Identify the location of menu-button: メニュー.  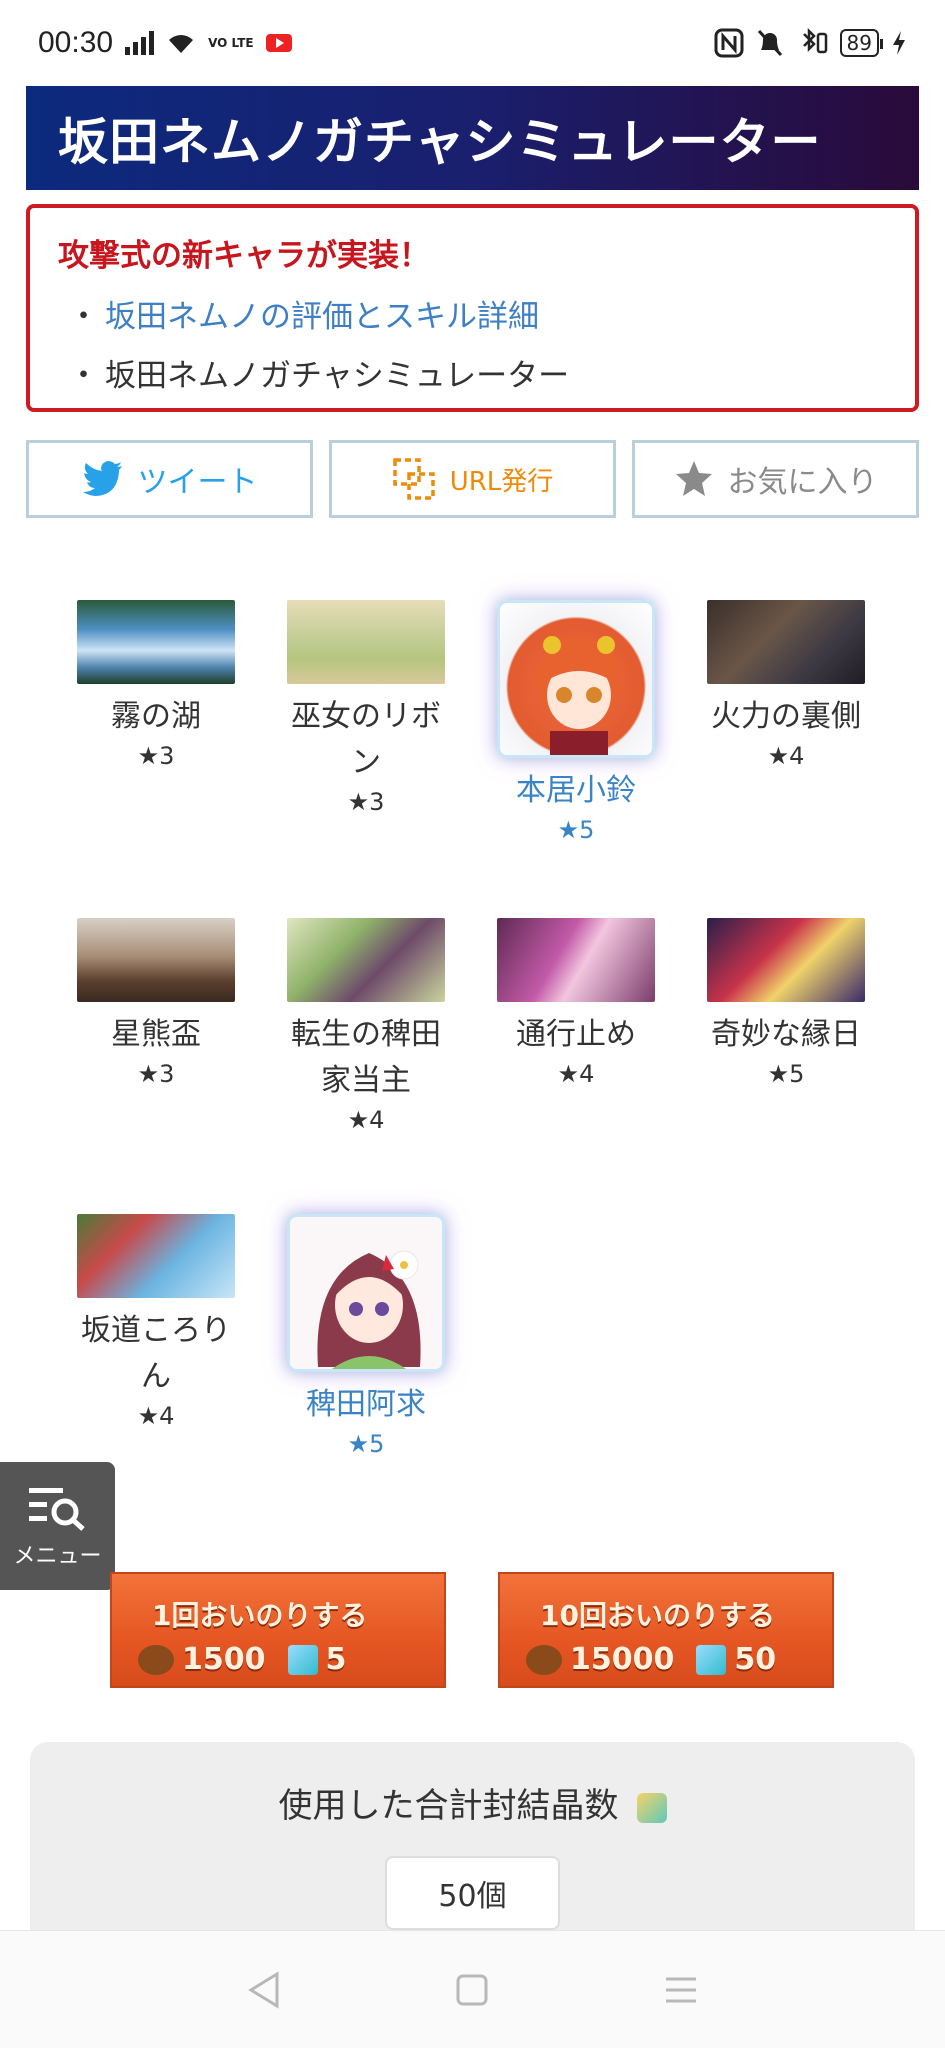
(57, 1526).